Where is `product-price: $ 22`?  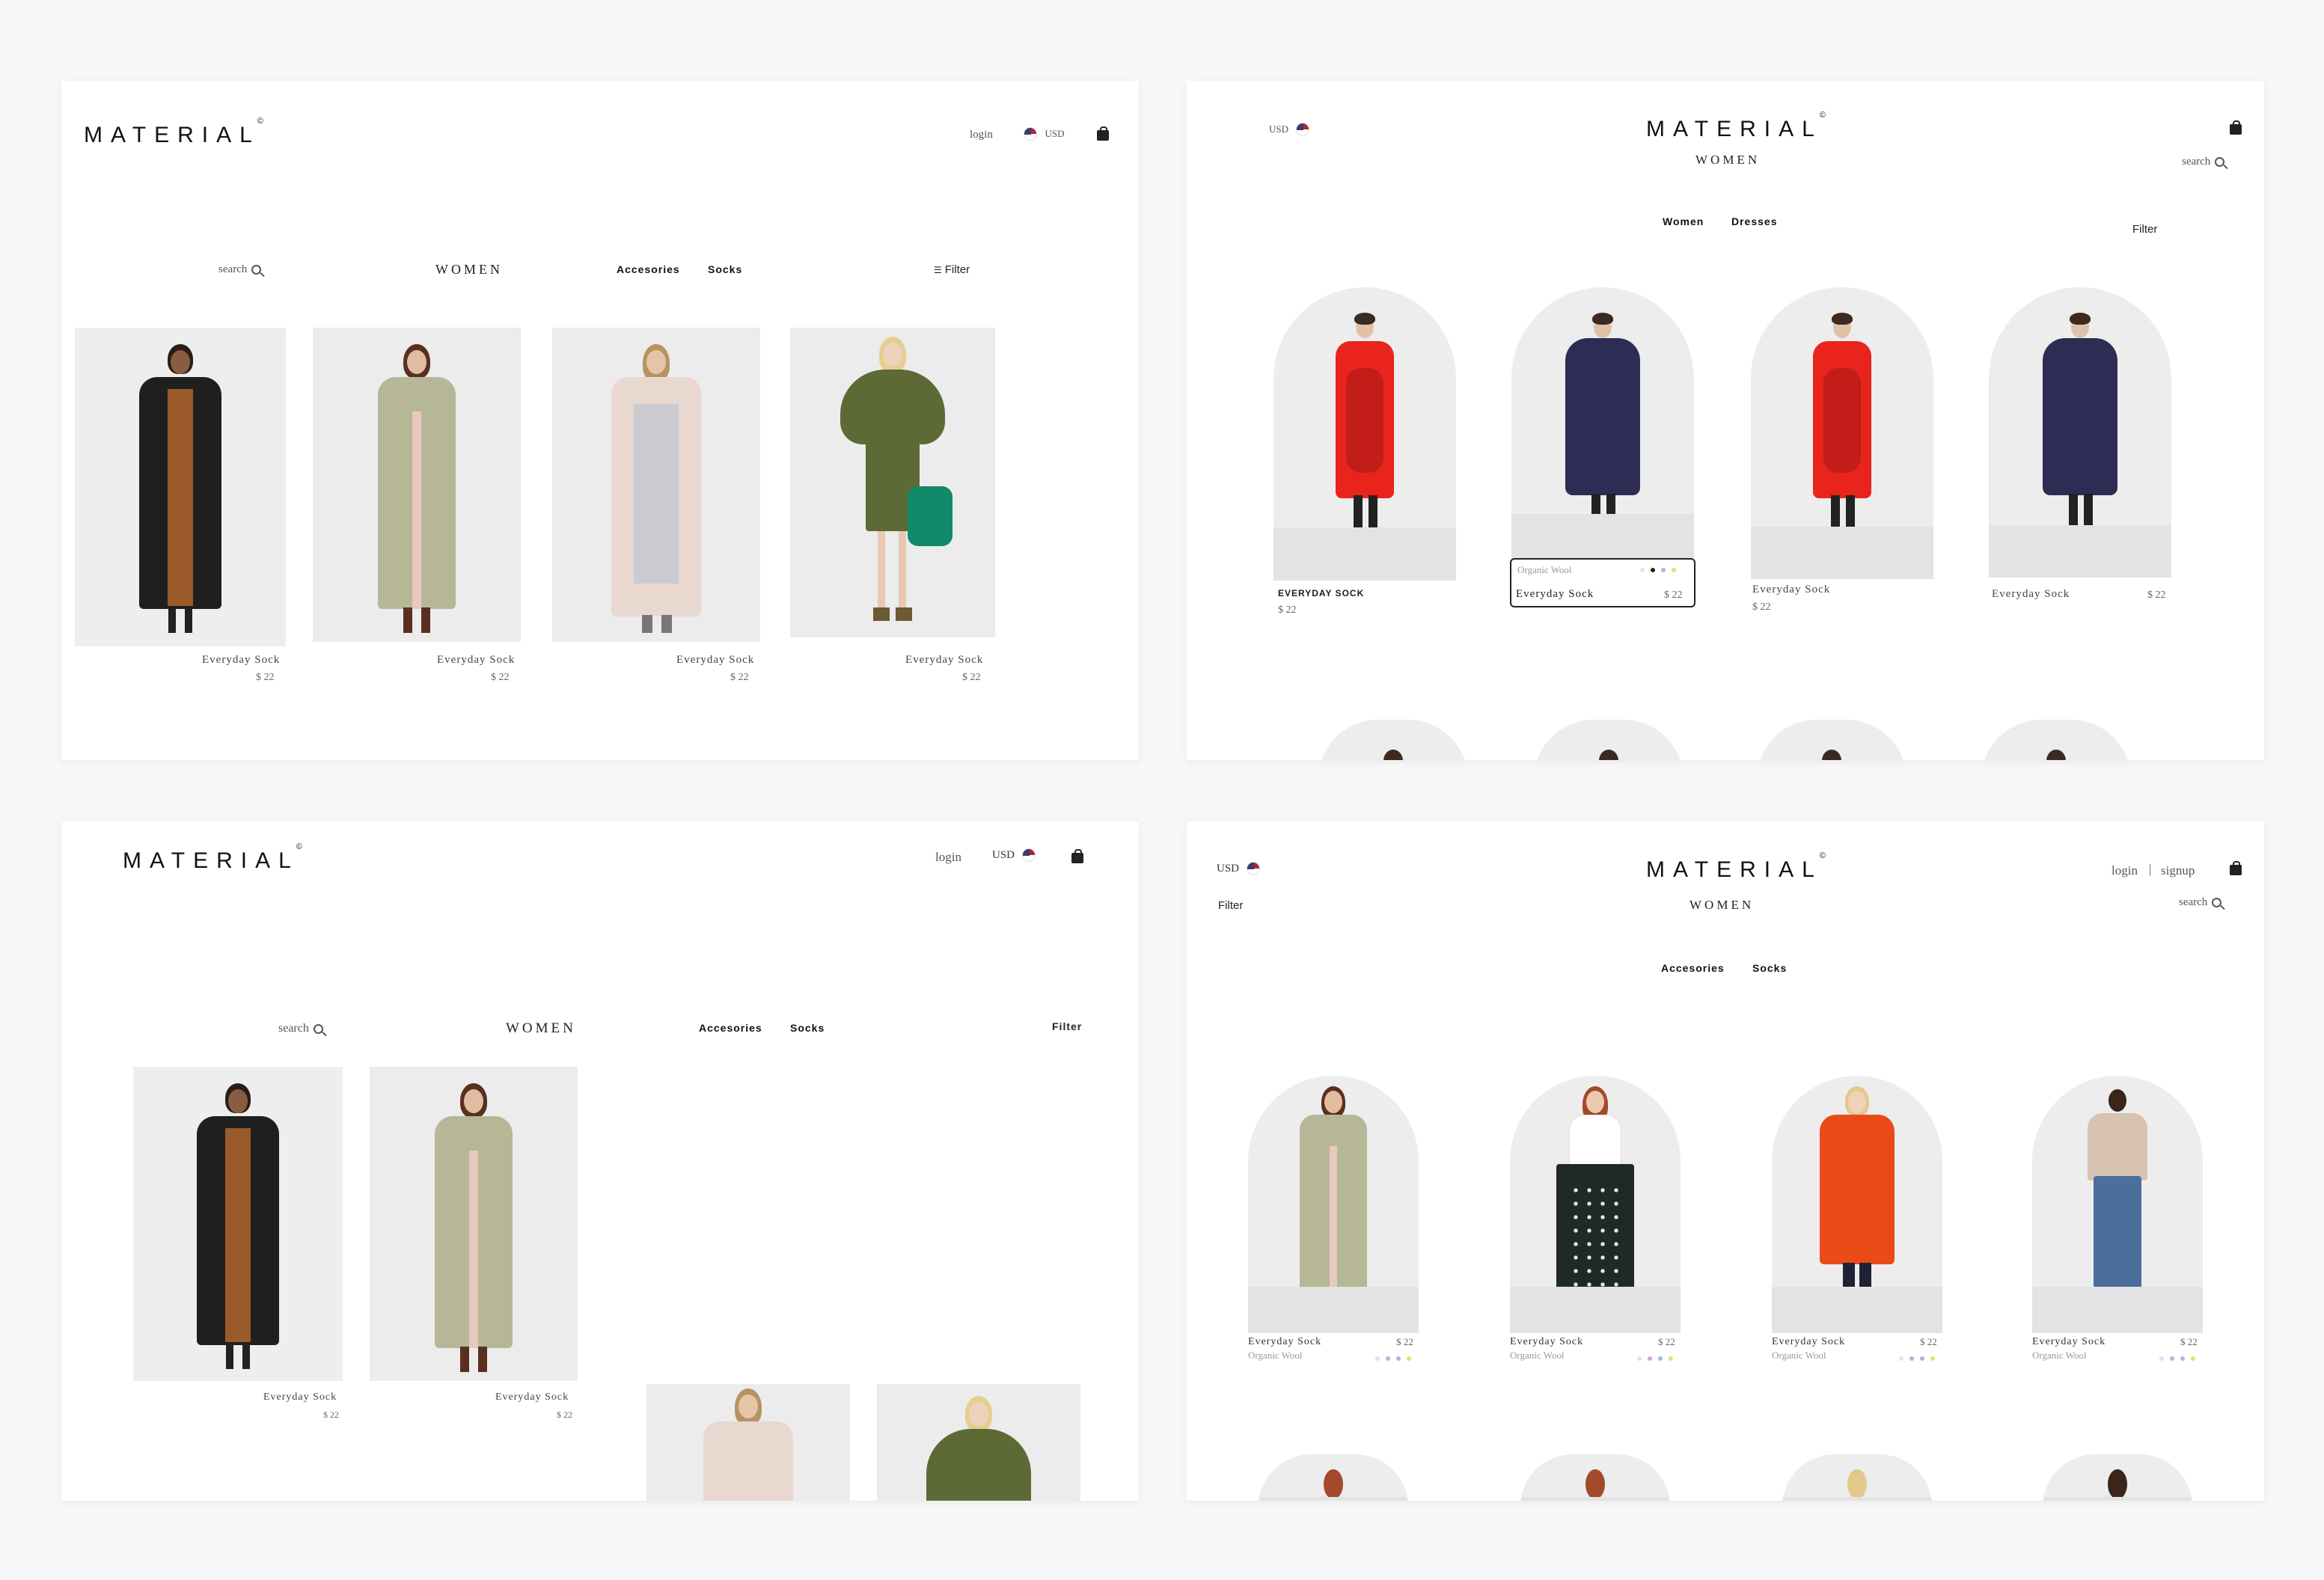
product-price: $ 22 is located at coordinates (1673, 595).